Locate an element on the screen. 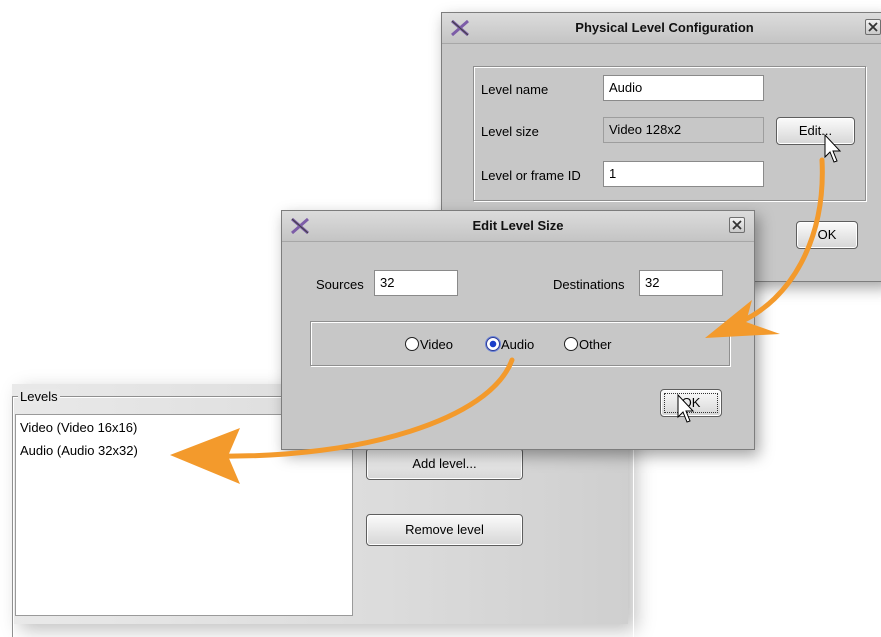 This screenshot has height=637, width=881. arrow-edit-to-dialog is located at coordinates (781, 241).